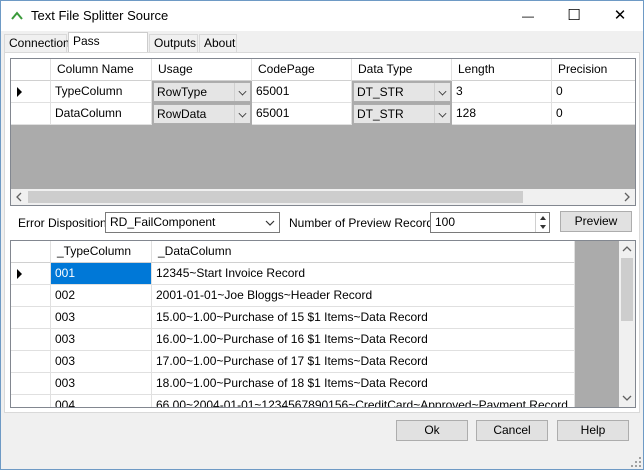  I want to click on cell-type-selected: 001, so click(101, 274).